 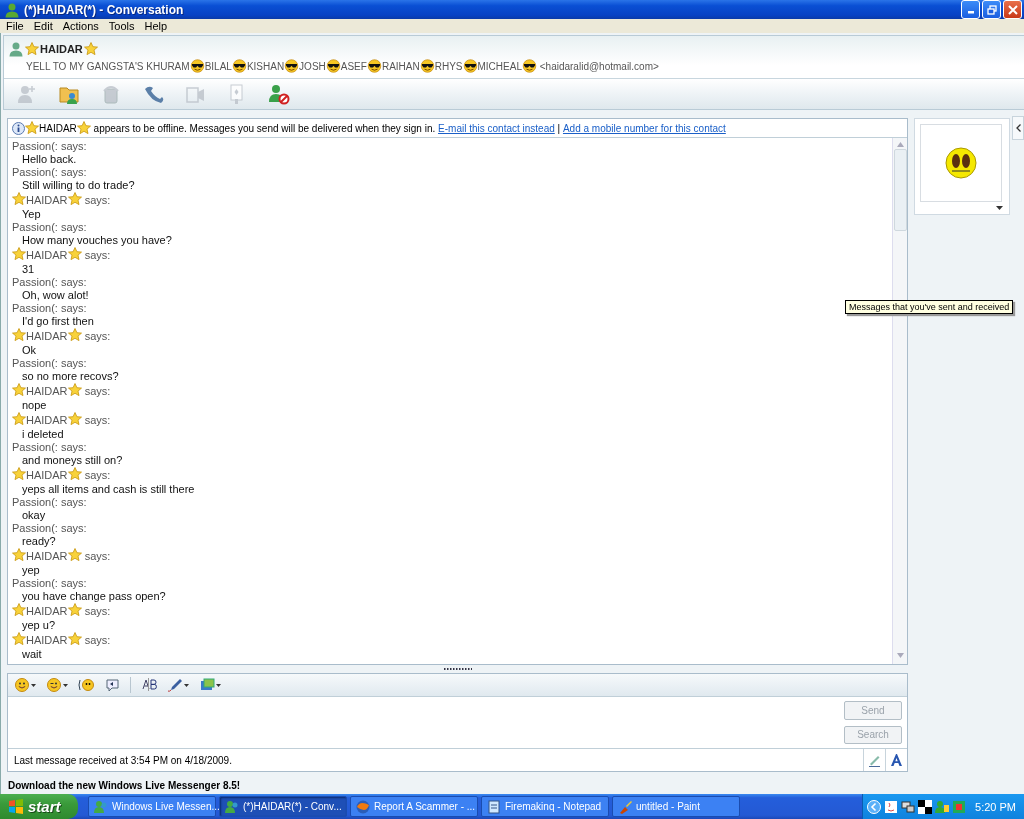 What do you see at coordinates (18, 128) in the screenshot?
I see `info-icon` at bounding box center [18, 128].